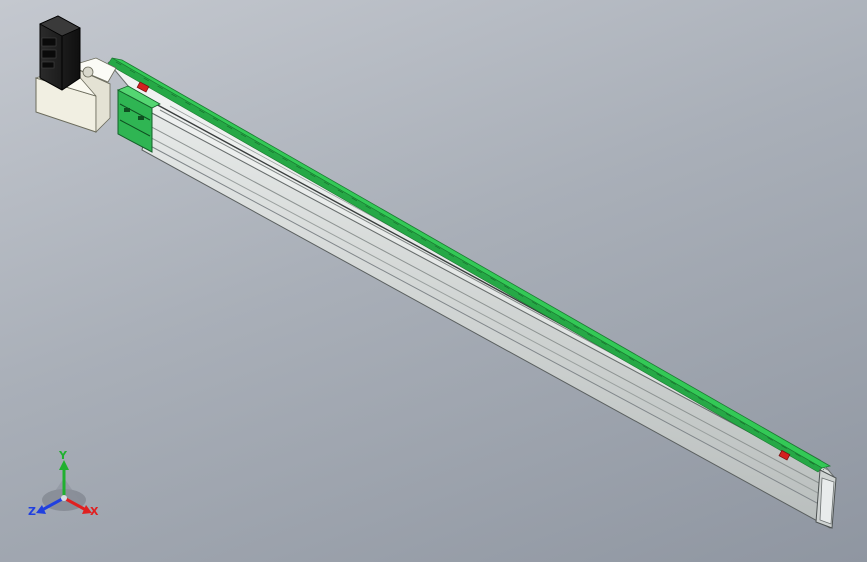 The image size is (867, 562). What do you see at coordinates (32, 511) in the screenshot?
I see `axis-z-label: Z` at bounding box center [32, 511].